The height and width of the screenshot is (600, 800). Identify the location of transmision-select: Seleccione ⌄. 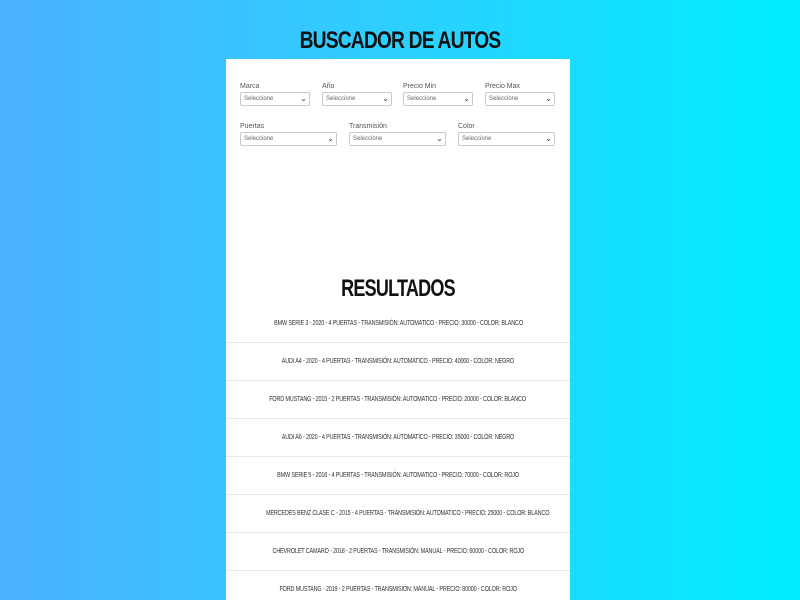
(397, 139).